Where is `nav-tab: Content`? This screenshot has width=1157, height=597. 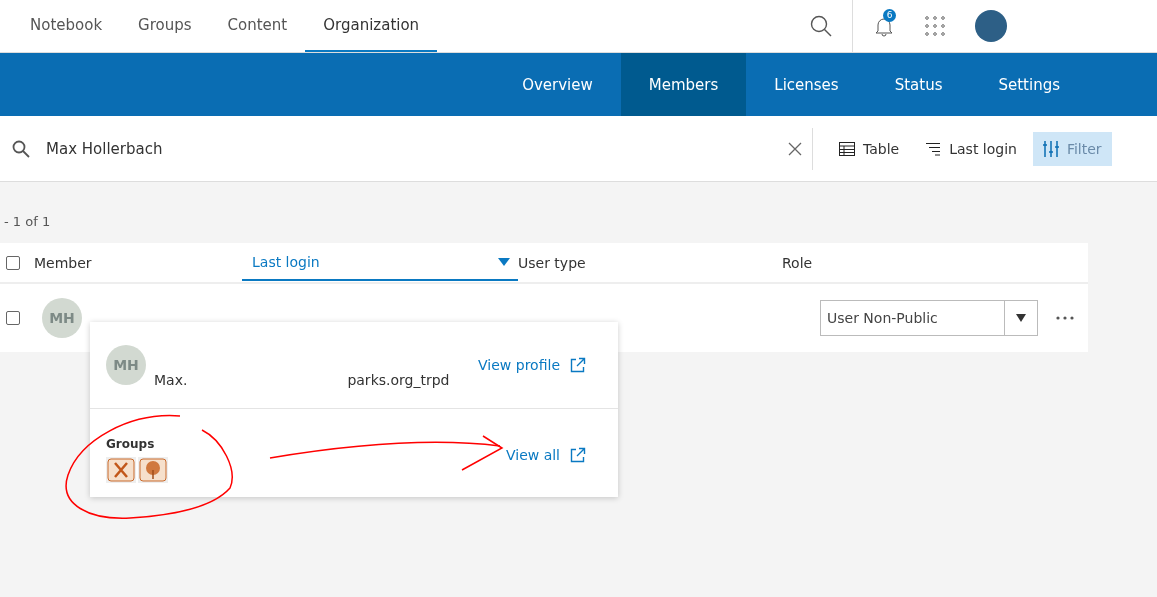
nav-tab: Content is located at coordinates (257, 26).